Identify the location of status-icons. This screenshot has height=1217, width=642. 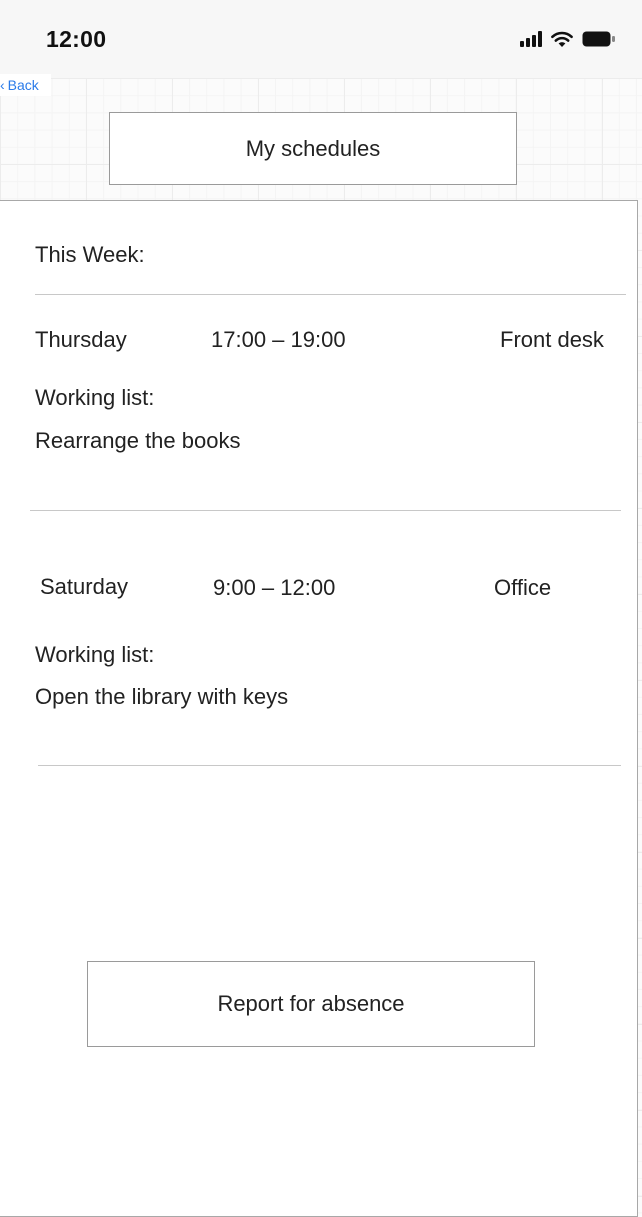
(568, 39).